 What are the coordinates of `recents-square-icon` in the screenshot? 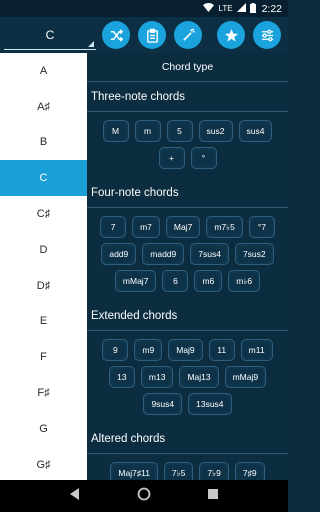 It's located at (213, 493).